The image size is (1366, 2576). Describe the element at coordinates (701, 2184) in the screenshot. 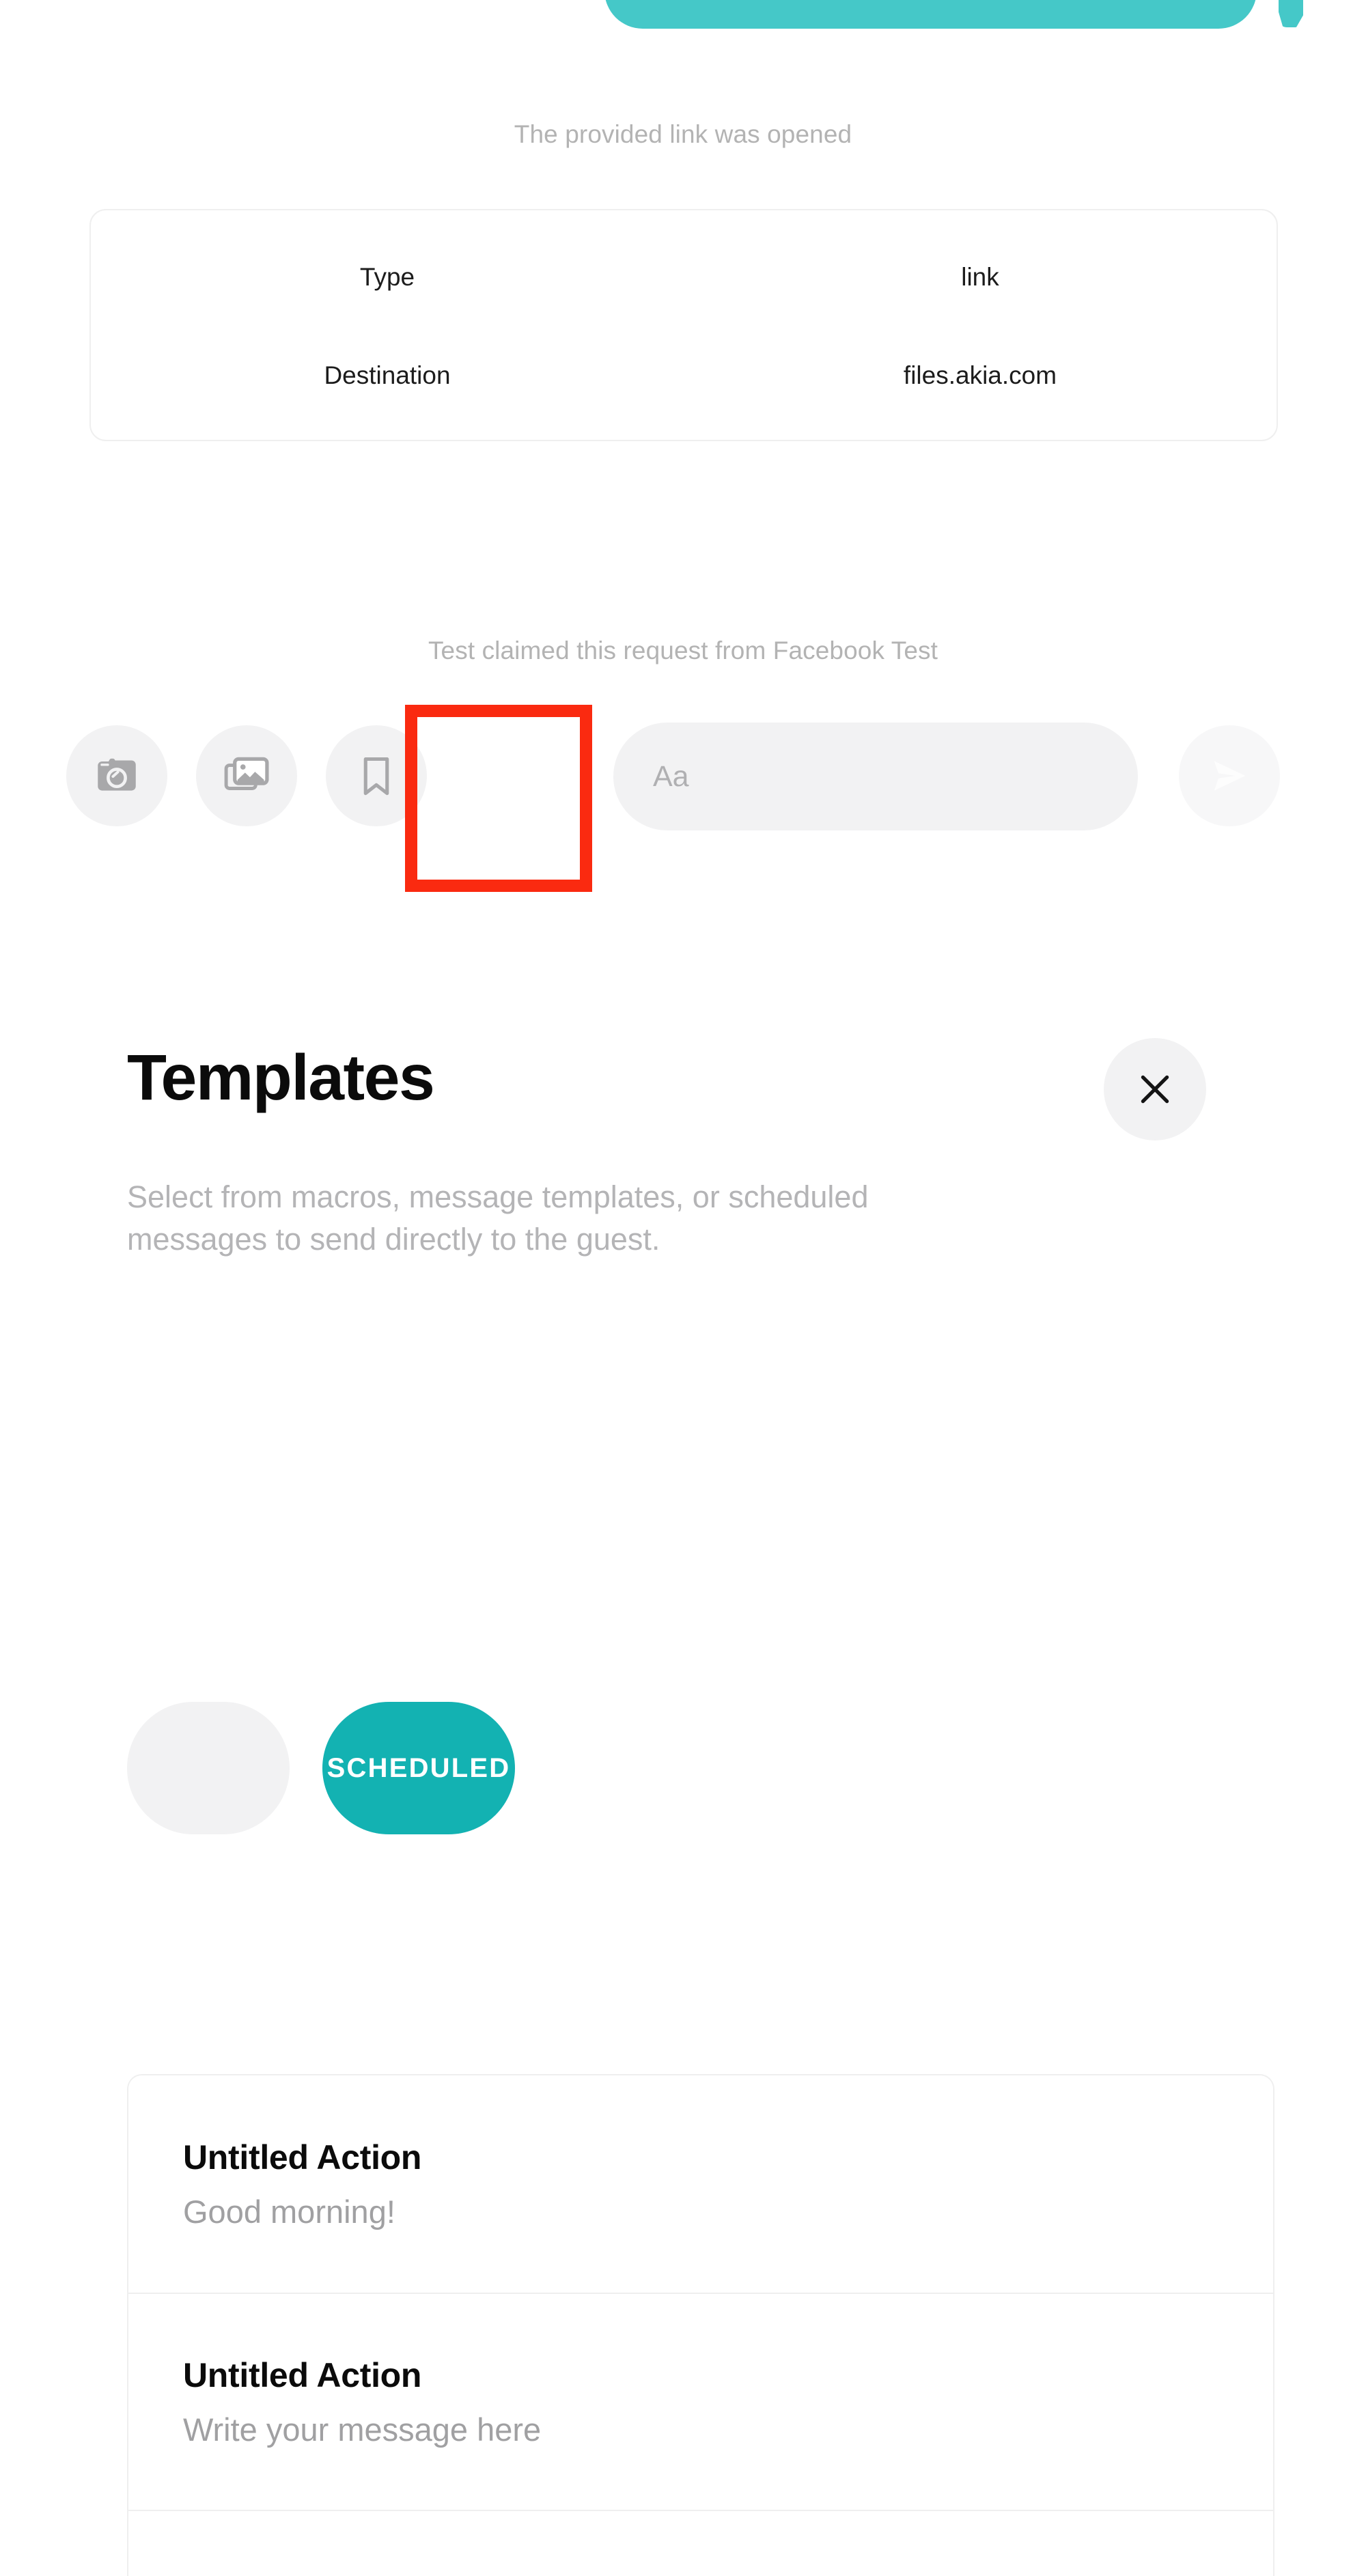

I see `list-item: Untitled Action Good morning!` at that location.